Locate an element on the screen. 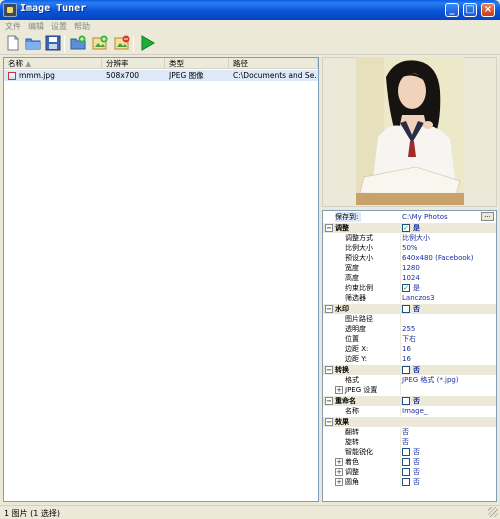 The width and height of the screenshot is (500, 519). prop-height: 高度 1024 is located at coordinates (409, 278).